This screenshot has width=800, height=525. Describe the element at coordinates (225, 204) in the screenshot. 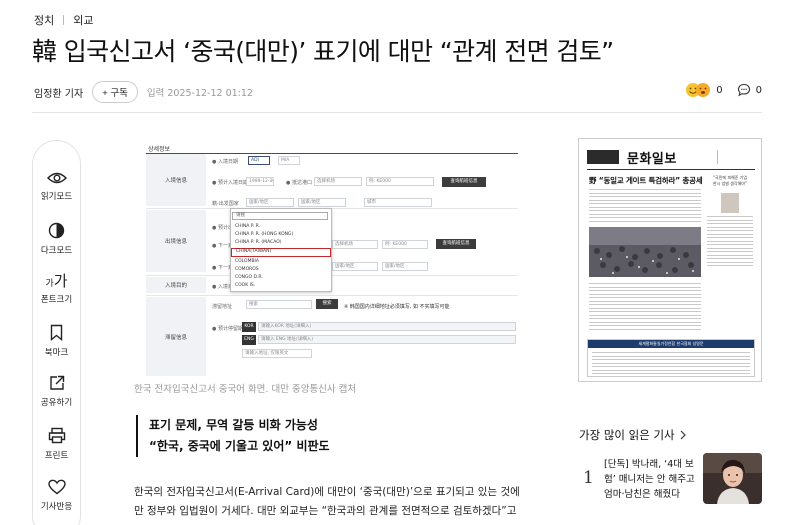

I see `form-field-country: 籍-出发国家` at that location.